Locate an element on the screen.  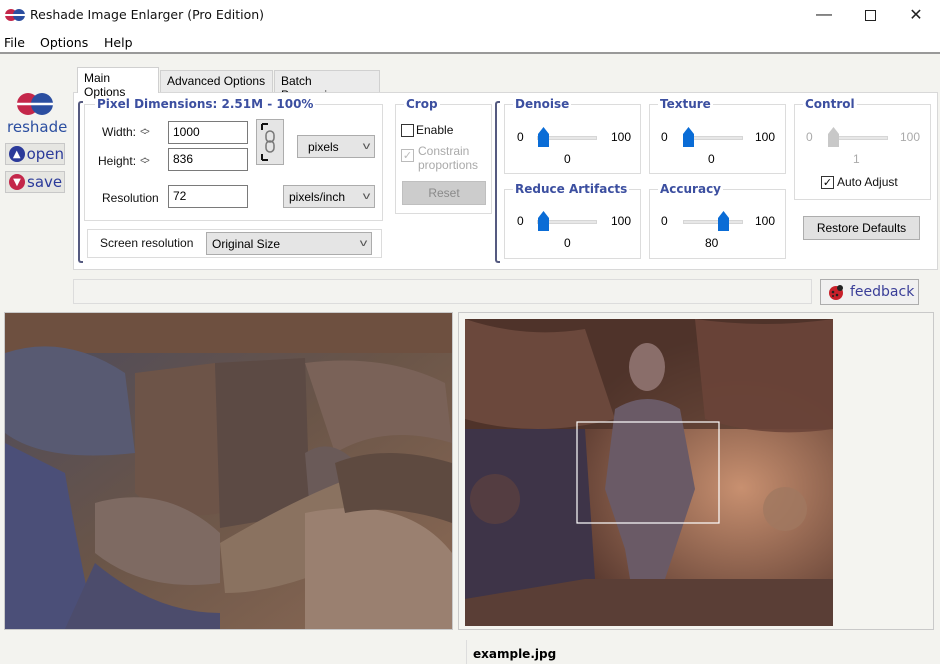
resolution-input: 72 is located at coordinates (208, 196).